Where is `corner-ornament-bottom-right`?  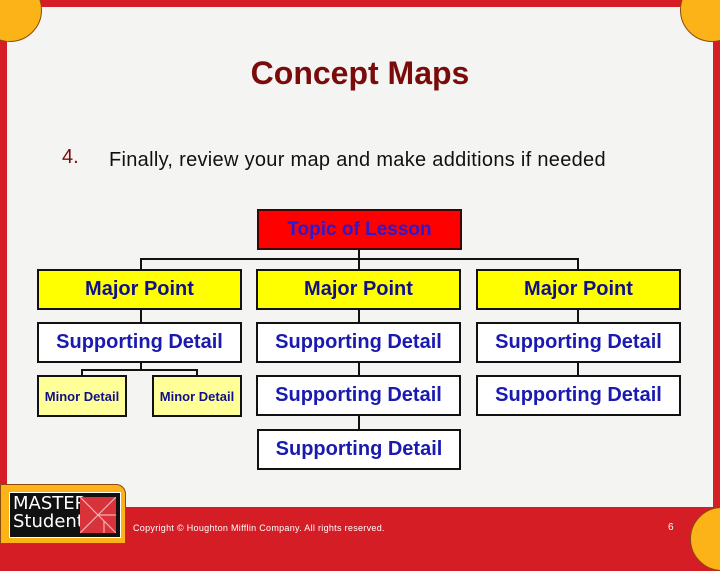 corner-ornament-bottom-right is located at coordinates (705, 539).